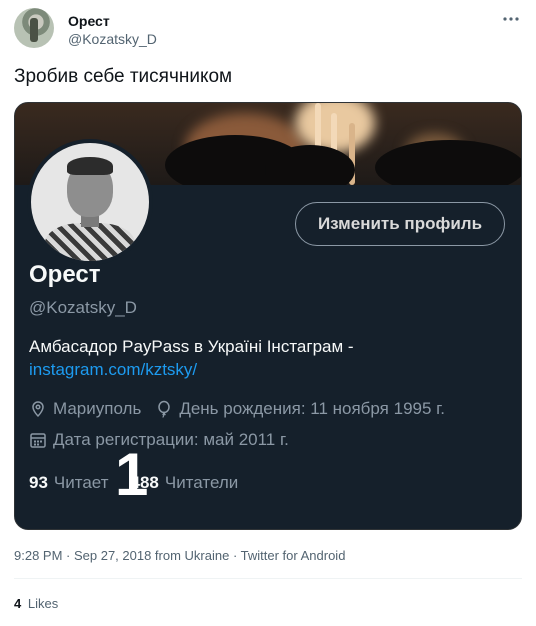 This screenshot has width=536, height=626. Describe the element at coordinates (34, 28) in the screenshot. I see `author-avatar` at that location.